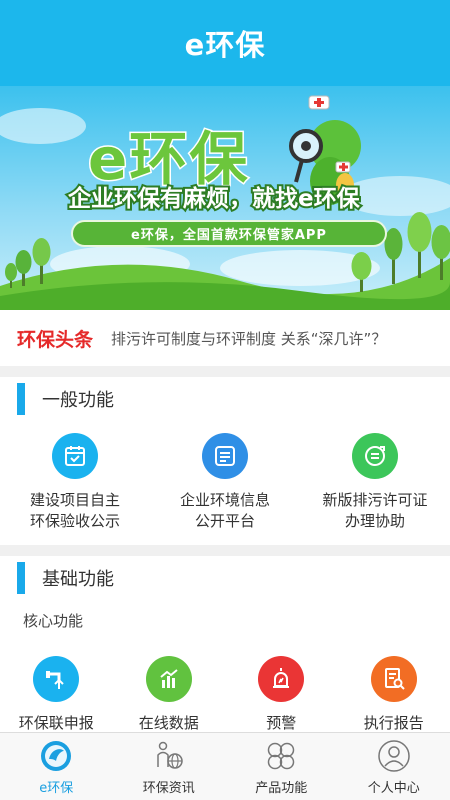  I want to click on headline-ticker: 环保头条 排污许可制度与环评制度 关系“深几许”？, so click(225, 338).